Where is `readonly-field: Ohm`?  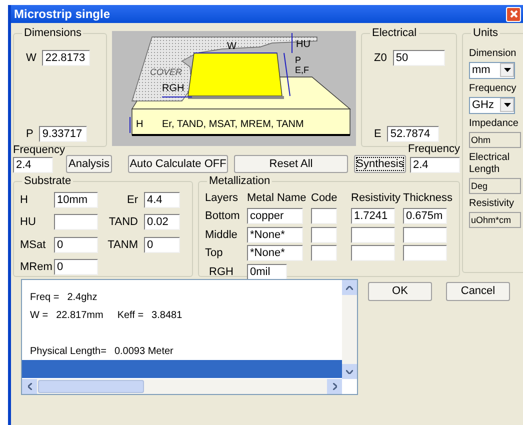 readonly-field: Ohm is located at coordinates (495, 140).